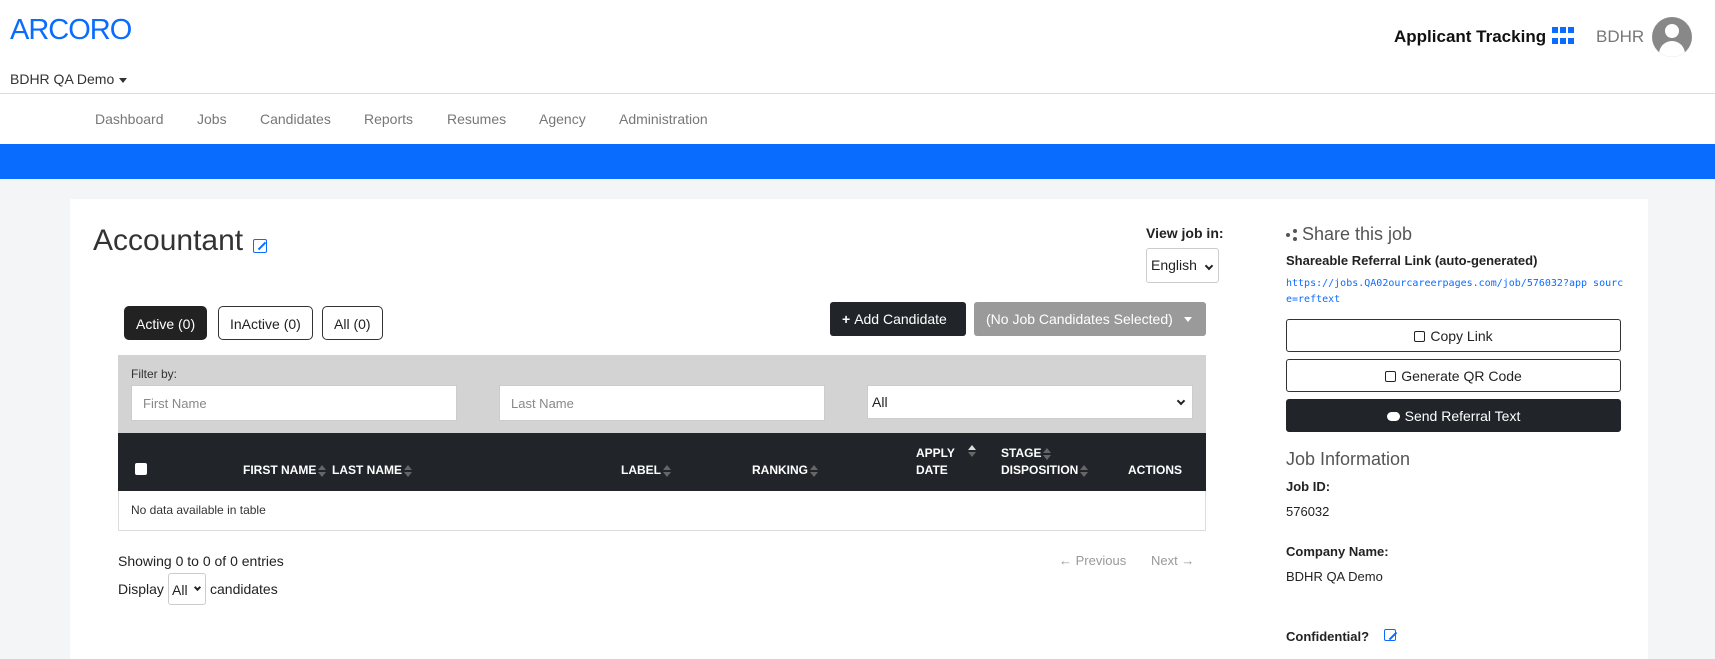 This screenshot has height=659, width=1715. I want to click on job-title: Accountant, so click(168, 240).